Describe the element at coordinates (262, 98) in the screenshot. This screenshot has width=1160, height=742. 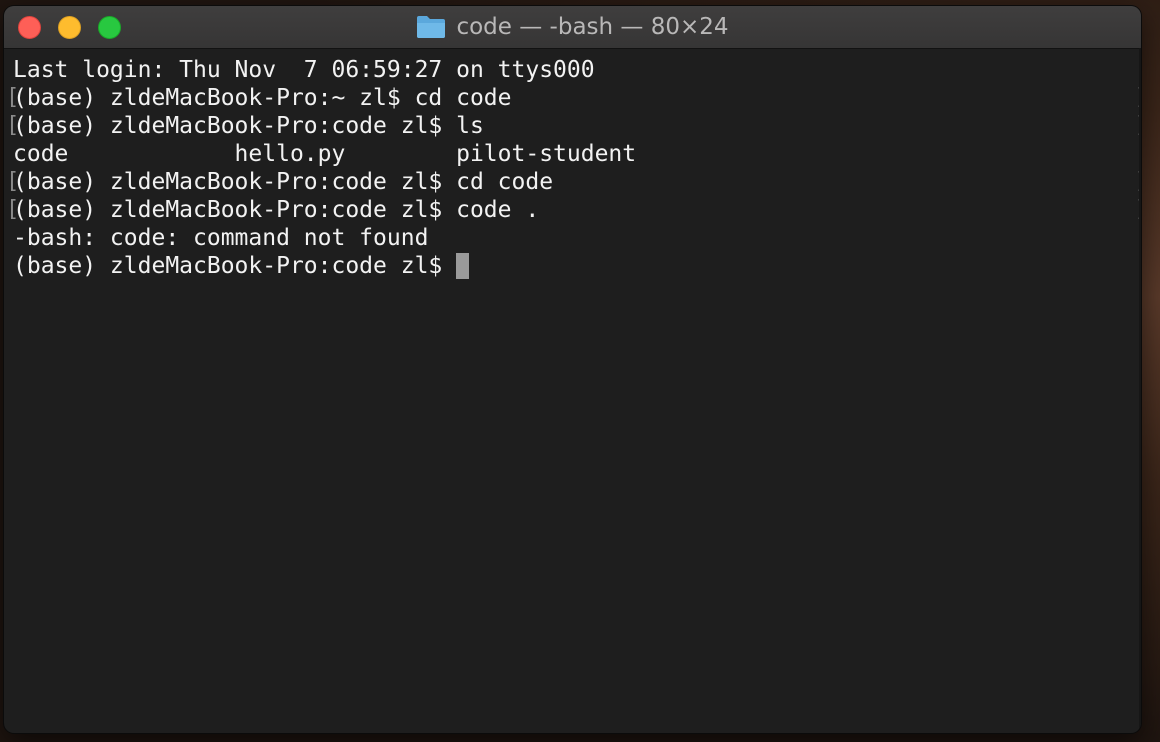
I see `terminal-line-text: (base) zldeMacBook-Pro:~ zl$ cd code` at that location.